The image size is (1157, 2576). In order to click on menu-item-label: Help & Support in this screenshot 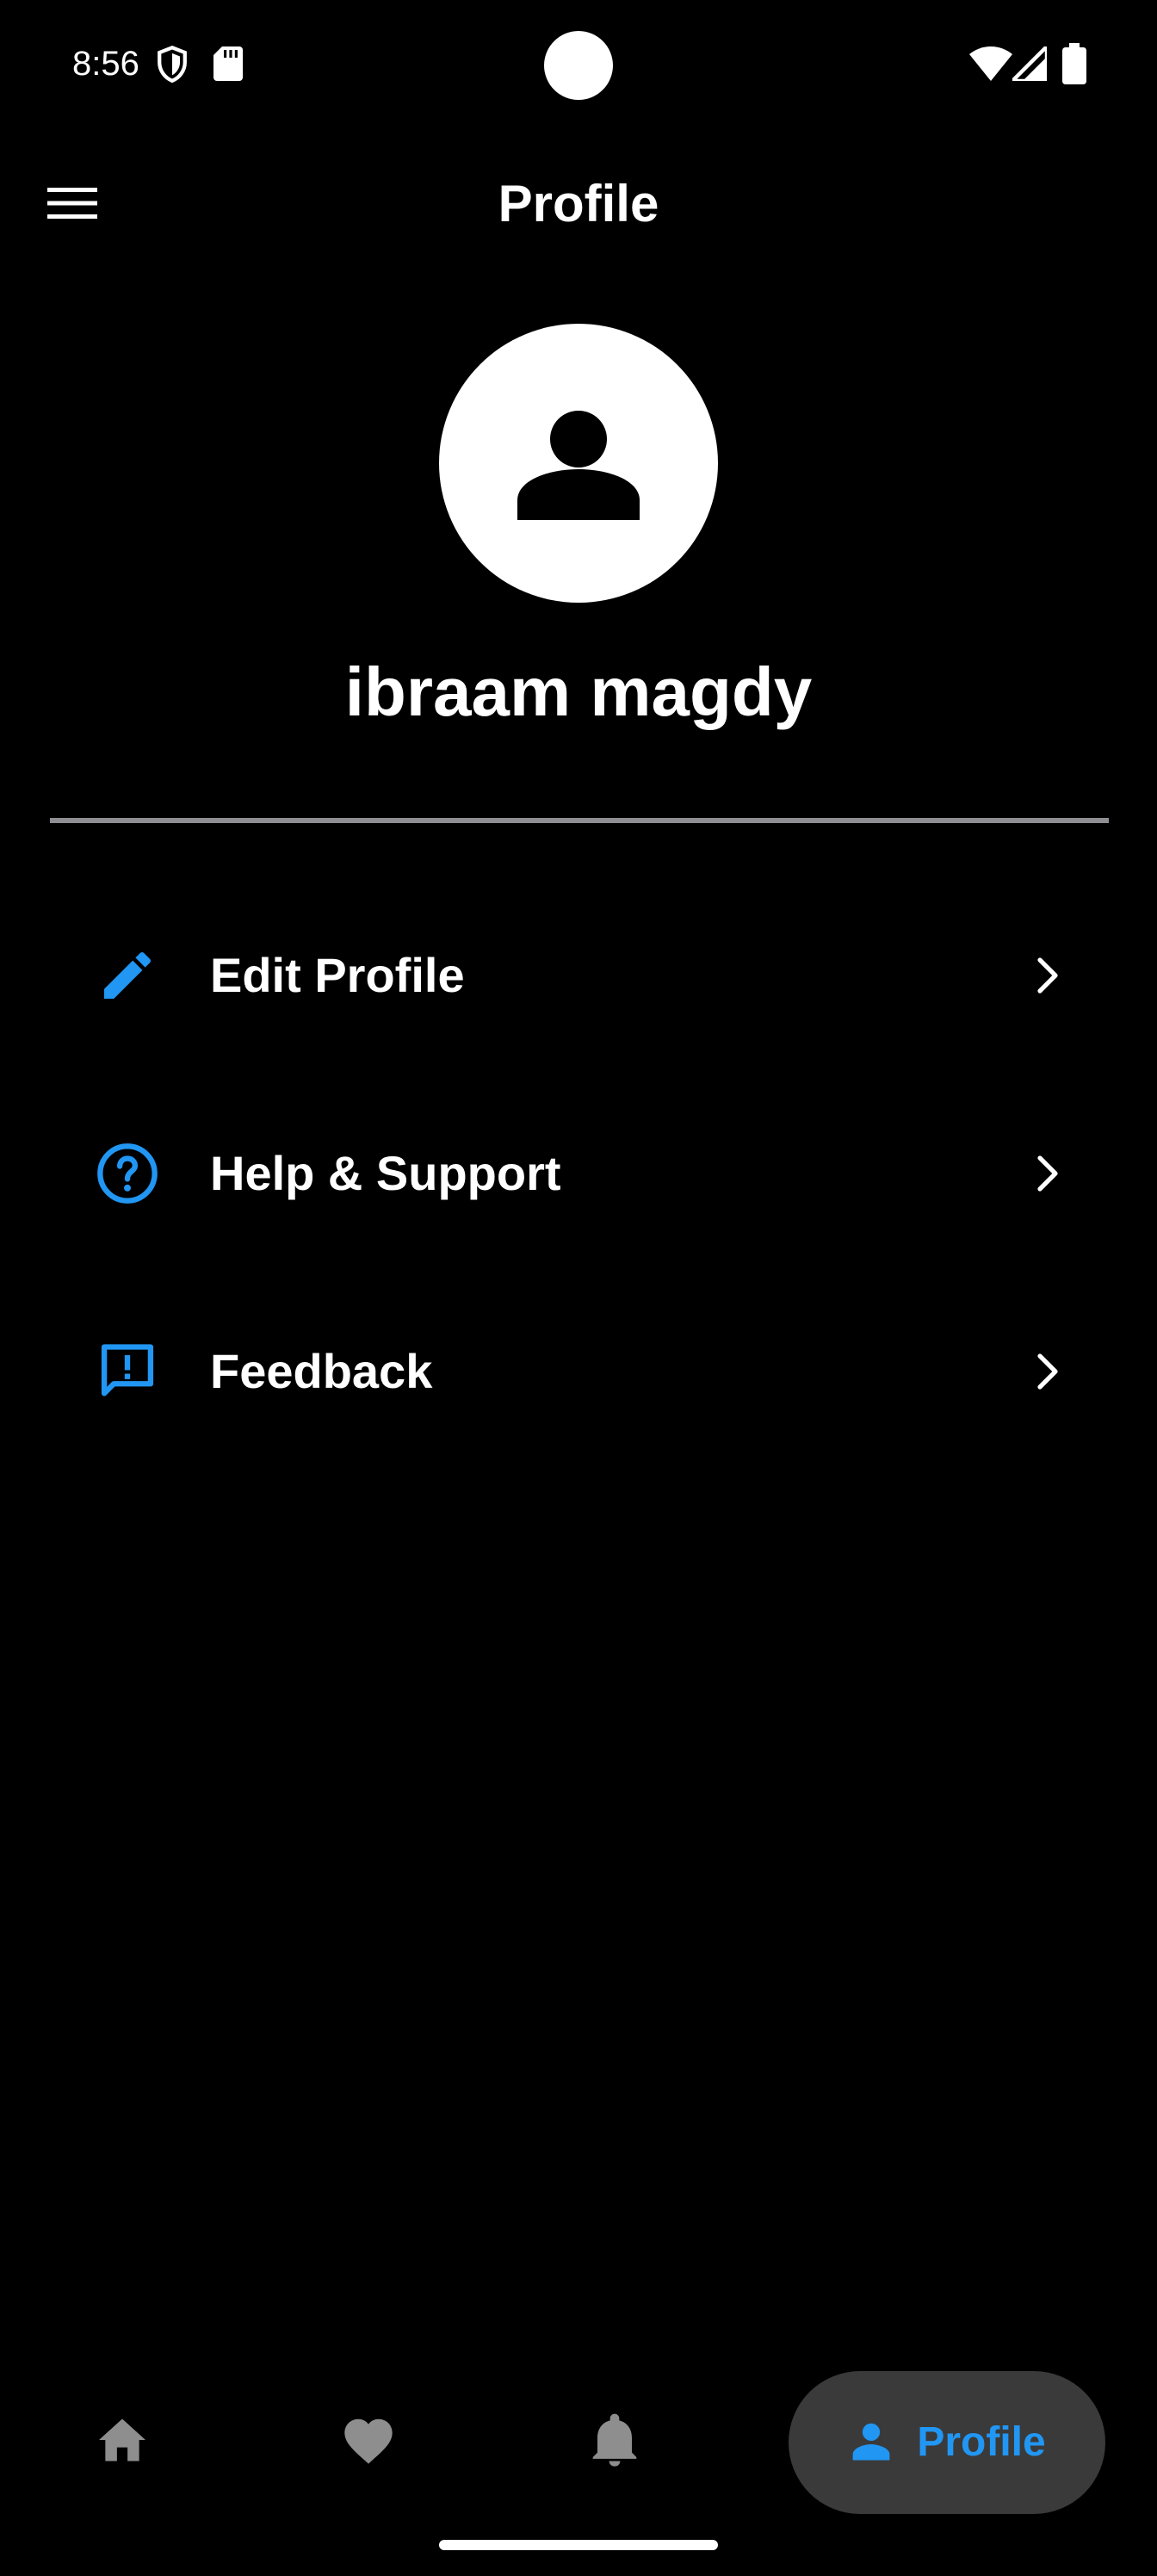, I will do `click(385, 1173)`.